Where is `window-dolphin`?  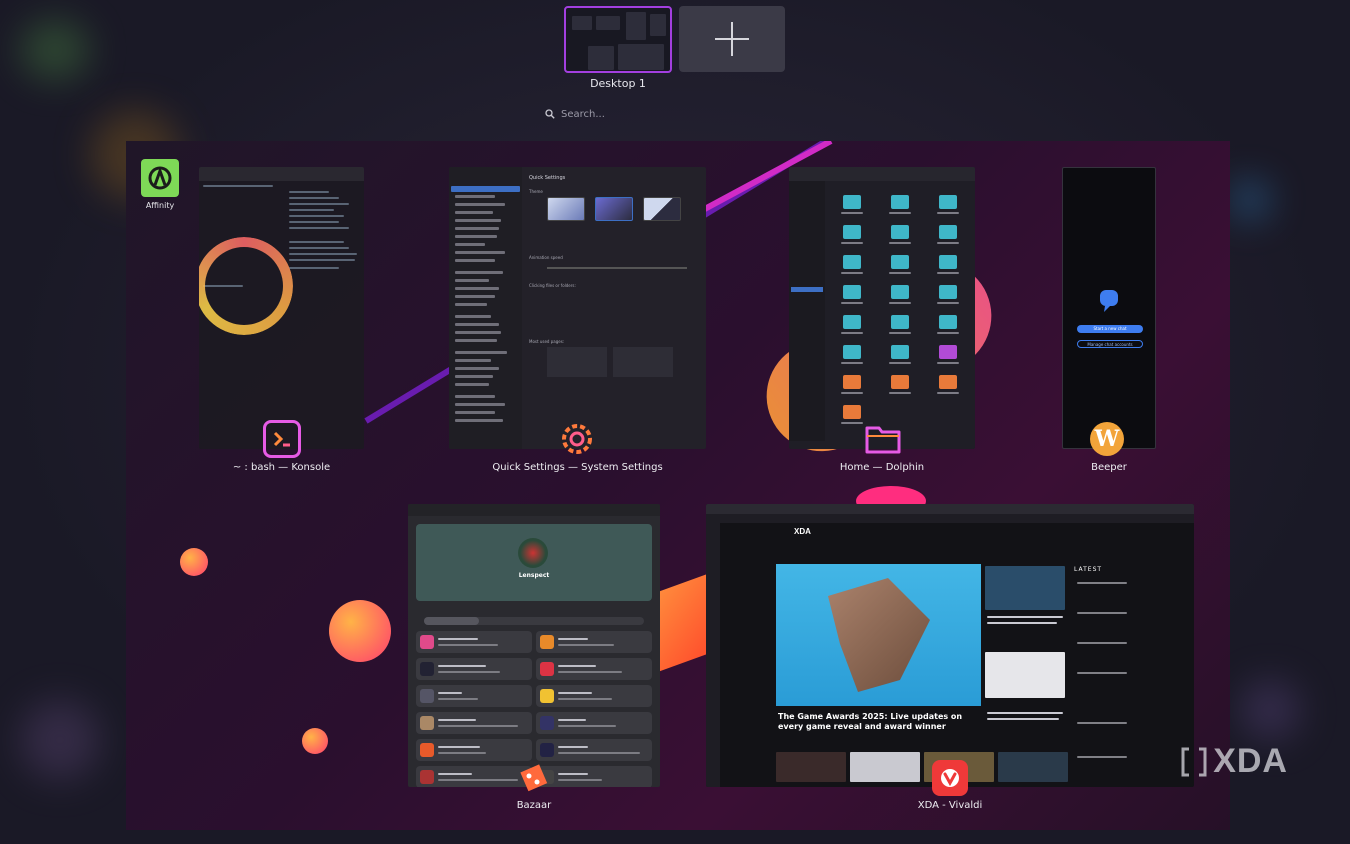 window-dolphin is located at coordinates (882, 308).